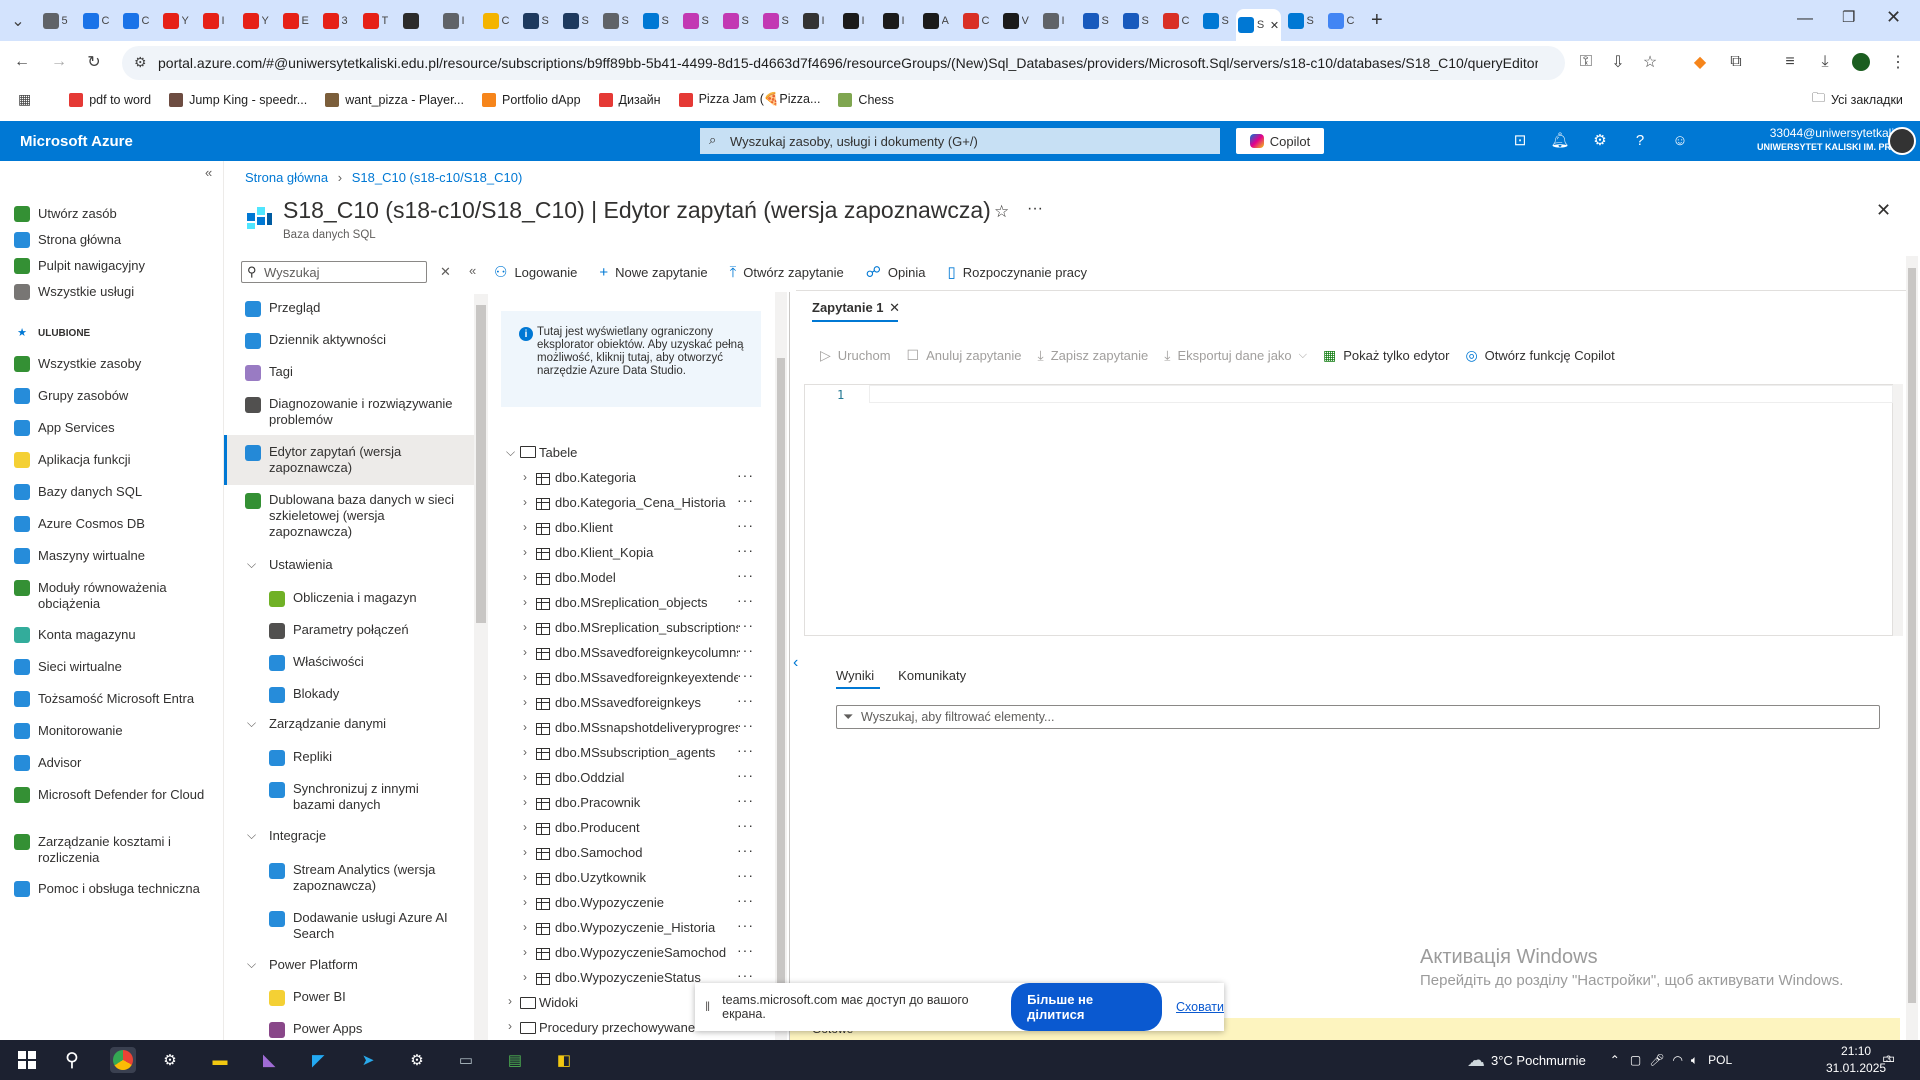 The image size is (1920, 1080). Describe the element at coordinates (376, 21) in the screenshot. I see `browser-tab: T` at that location.